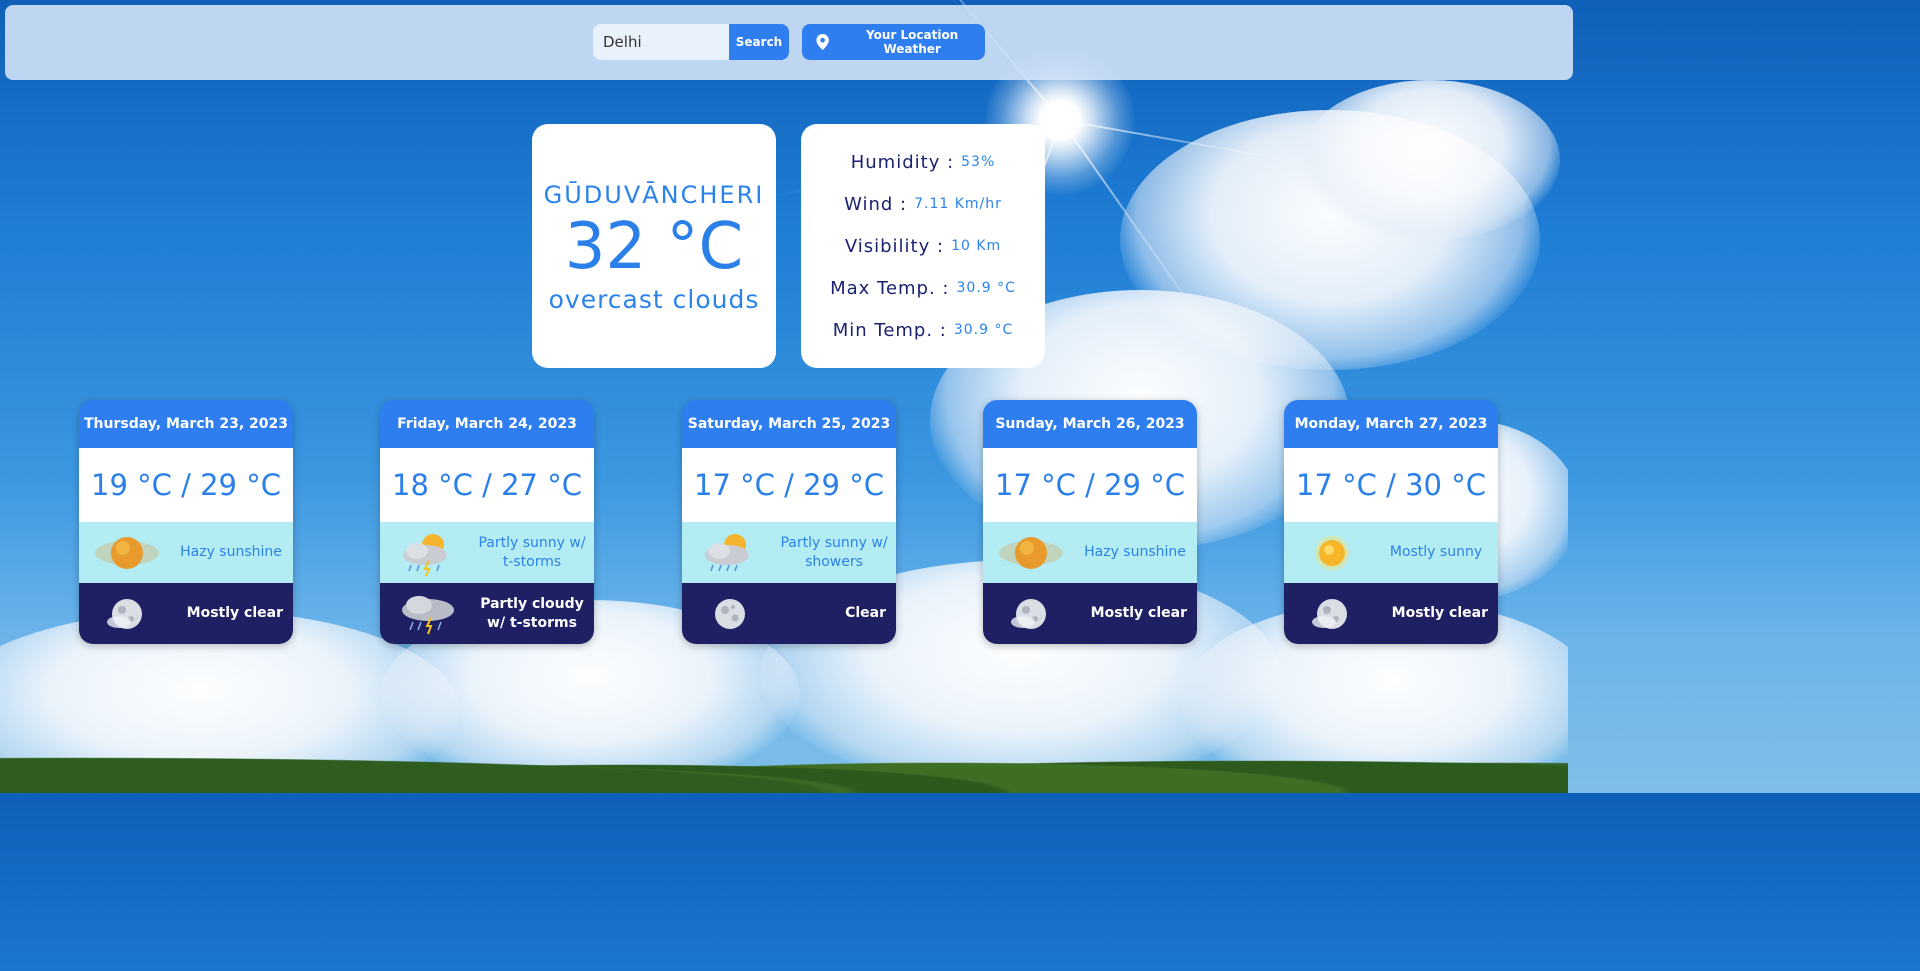 Image resolution: width=1920 pixels, height=971 pixels. What do you see at coordinates (661, 42) in the screenshot?
I see `search-input` at bounding box center [661, 42].